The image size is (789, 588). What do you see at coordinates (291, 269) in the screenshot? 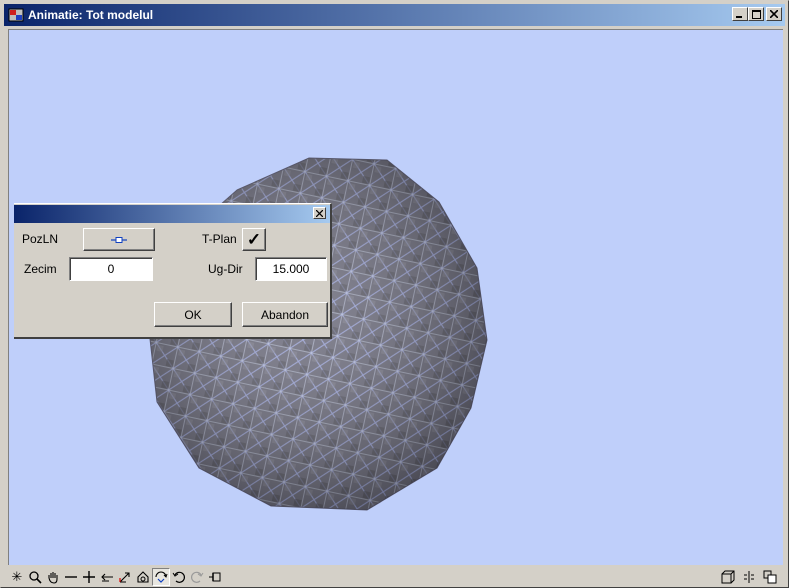
I see `ugdir-field: 15.000` at bounding box center [291, 269].